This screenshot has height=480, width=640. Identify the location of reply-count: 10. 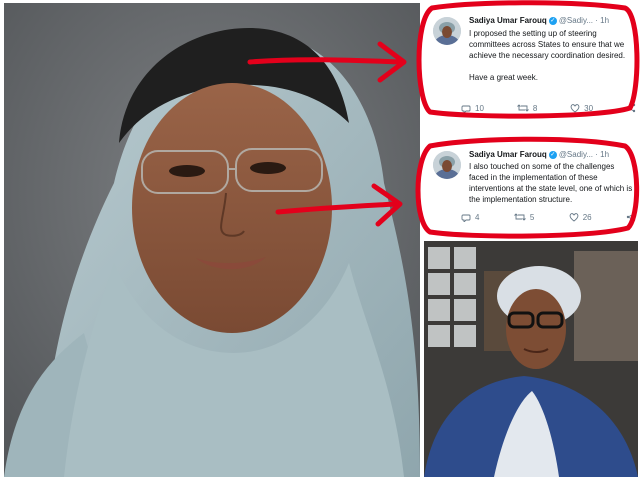
(479, 108).